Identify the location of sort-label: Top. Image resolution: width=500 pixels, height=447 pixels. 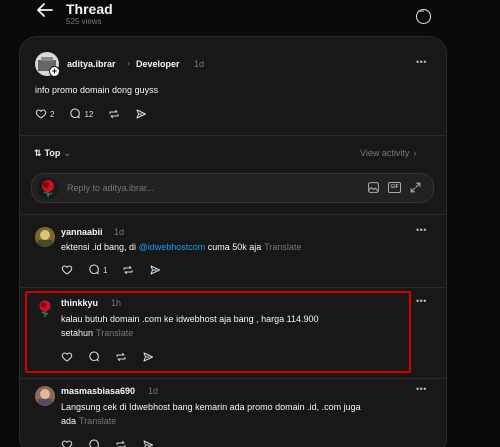
(52, 153).